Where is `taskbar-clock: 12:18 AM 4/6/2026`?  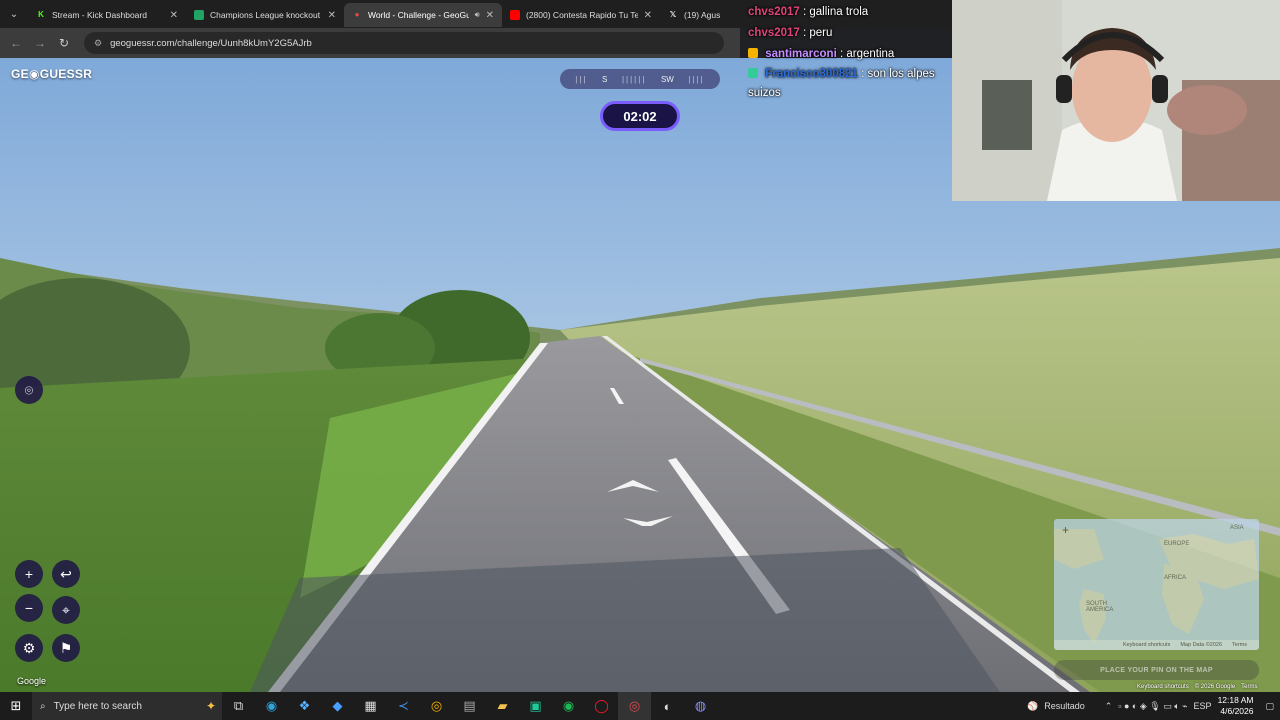
taskbar-clock: 12:18 AM 4/6/2026 is located at coordinates (1236, 706).